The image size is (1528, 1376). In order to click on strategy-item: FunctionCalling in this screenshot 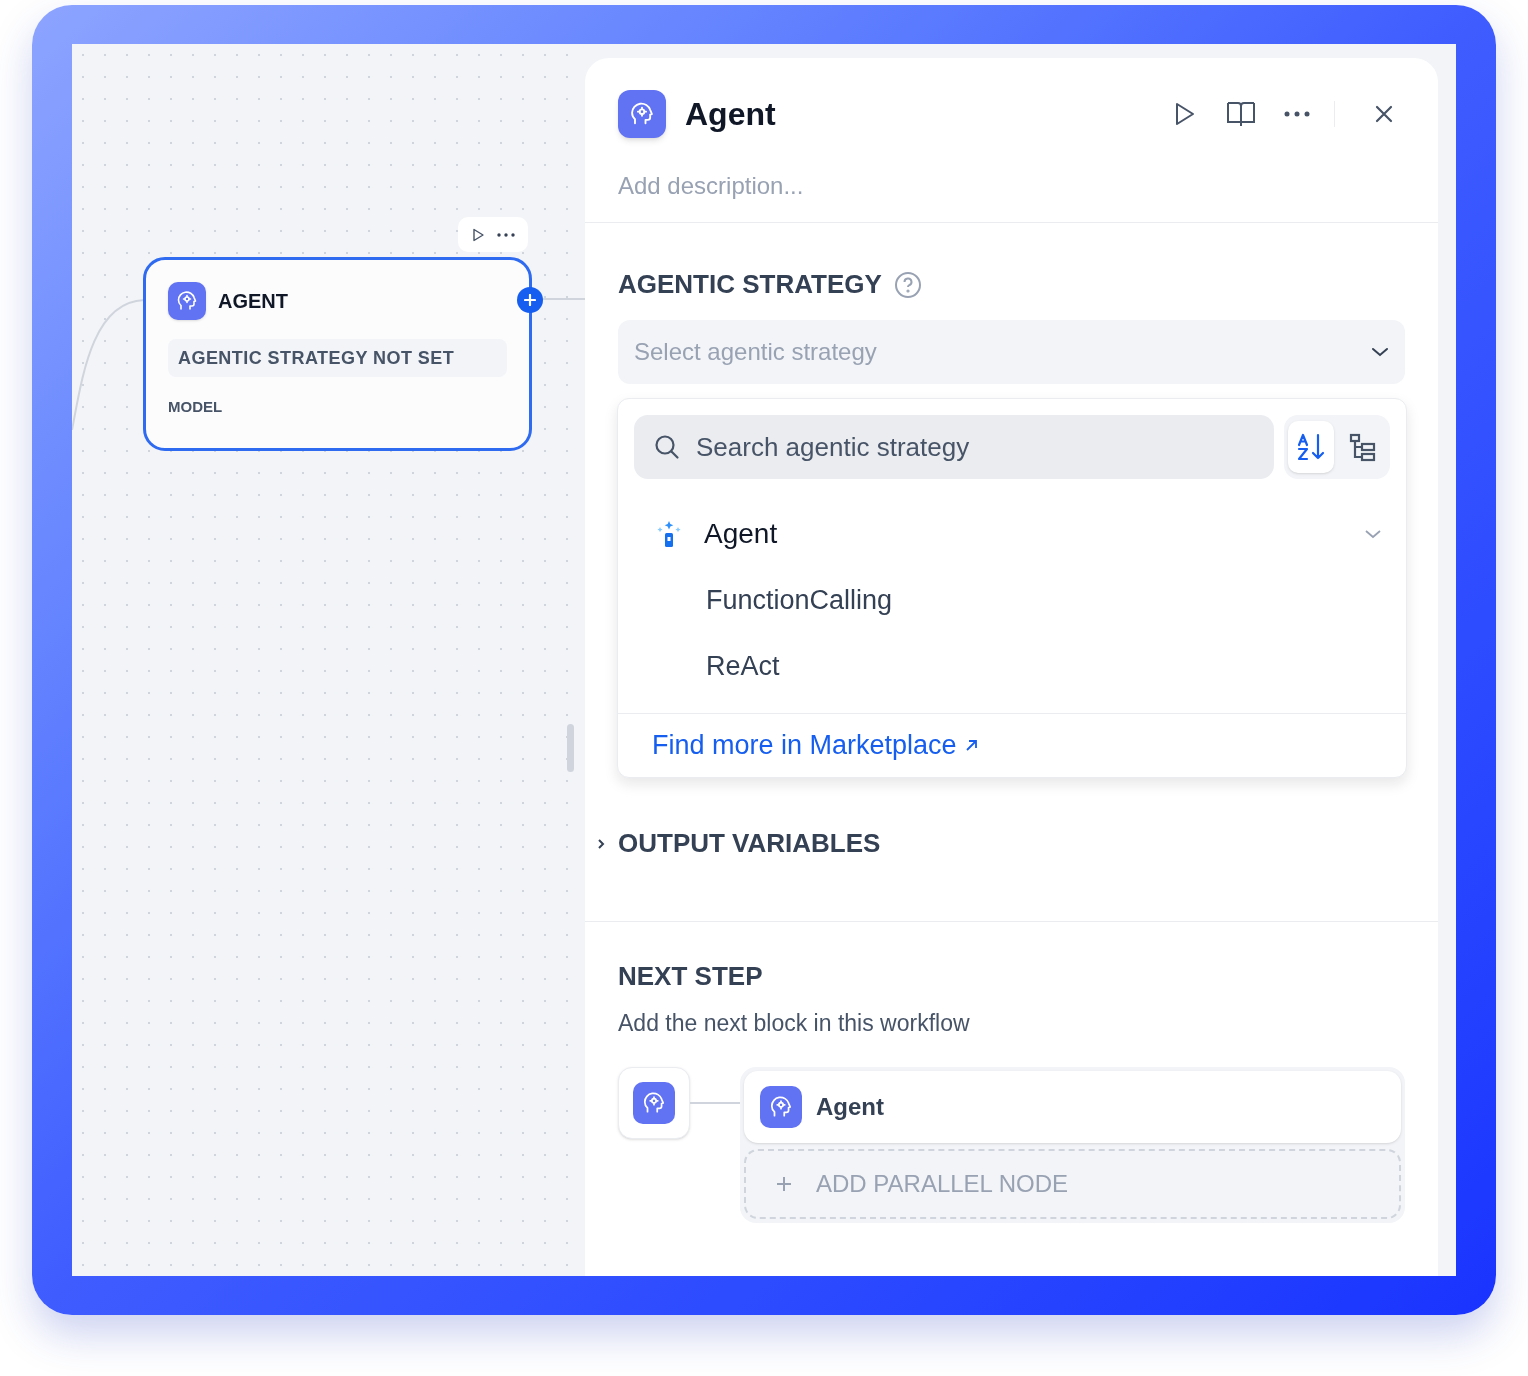, I will do `click(1012, 600)`.